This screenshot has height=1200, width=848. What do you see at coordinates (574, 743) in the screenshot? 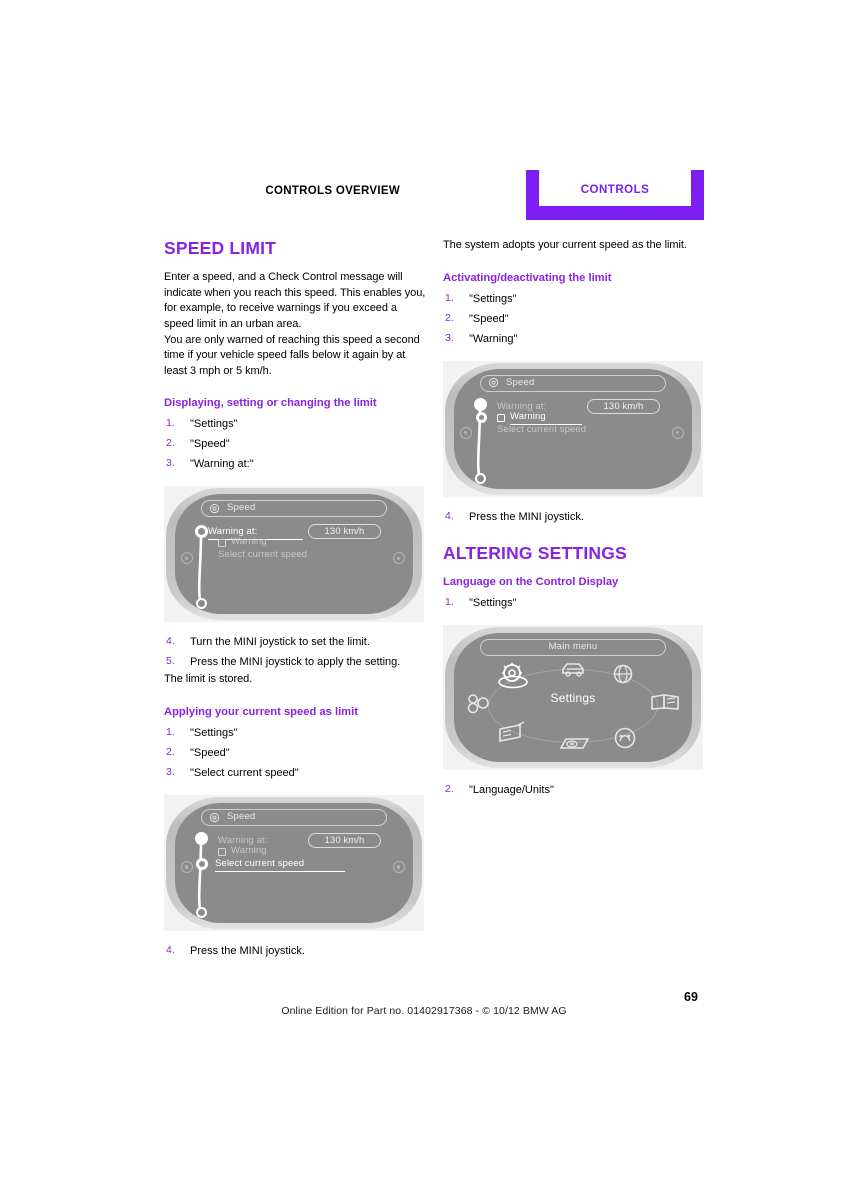
I see `media-cd-icon` at bounding box center [574, 743].